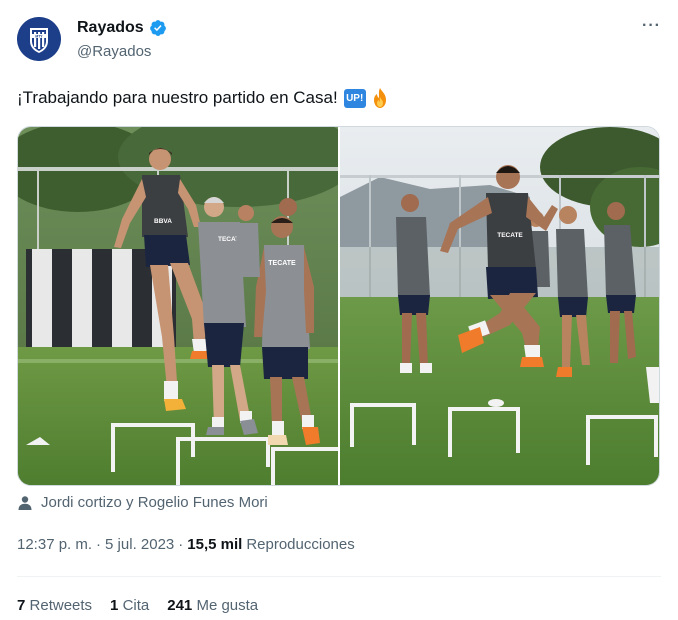 Image resolution: width=678 pixels, height=620 pixels. Describe the element at coordinates (54, 544) in the screenshot. I see `tweet-time: 12:37 p. m.` at that location.